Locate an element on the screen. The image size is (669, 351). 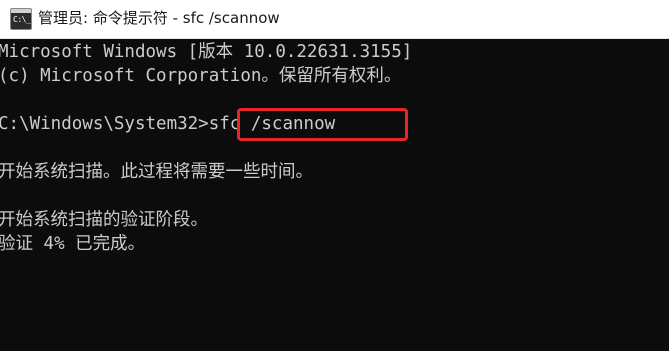
console-line-verification-phase: 开始系统扫描的验证阶段。 is located at coordinates (104, 220).